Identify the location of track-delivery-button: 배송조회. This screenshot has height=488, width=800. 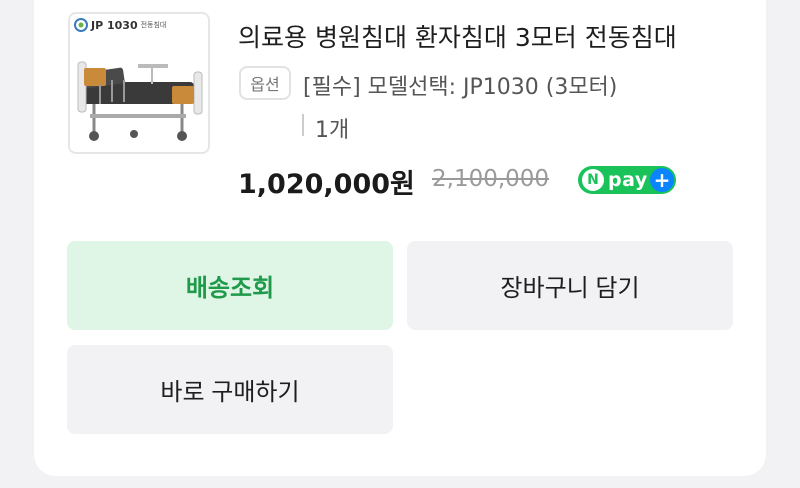
(230, 285).